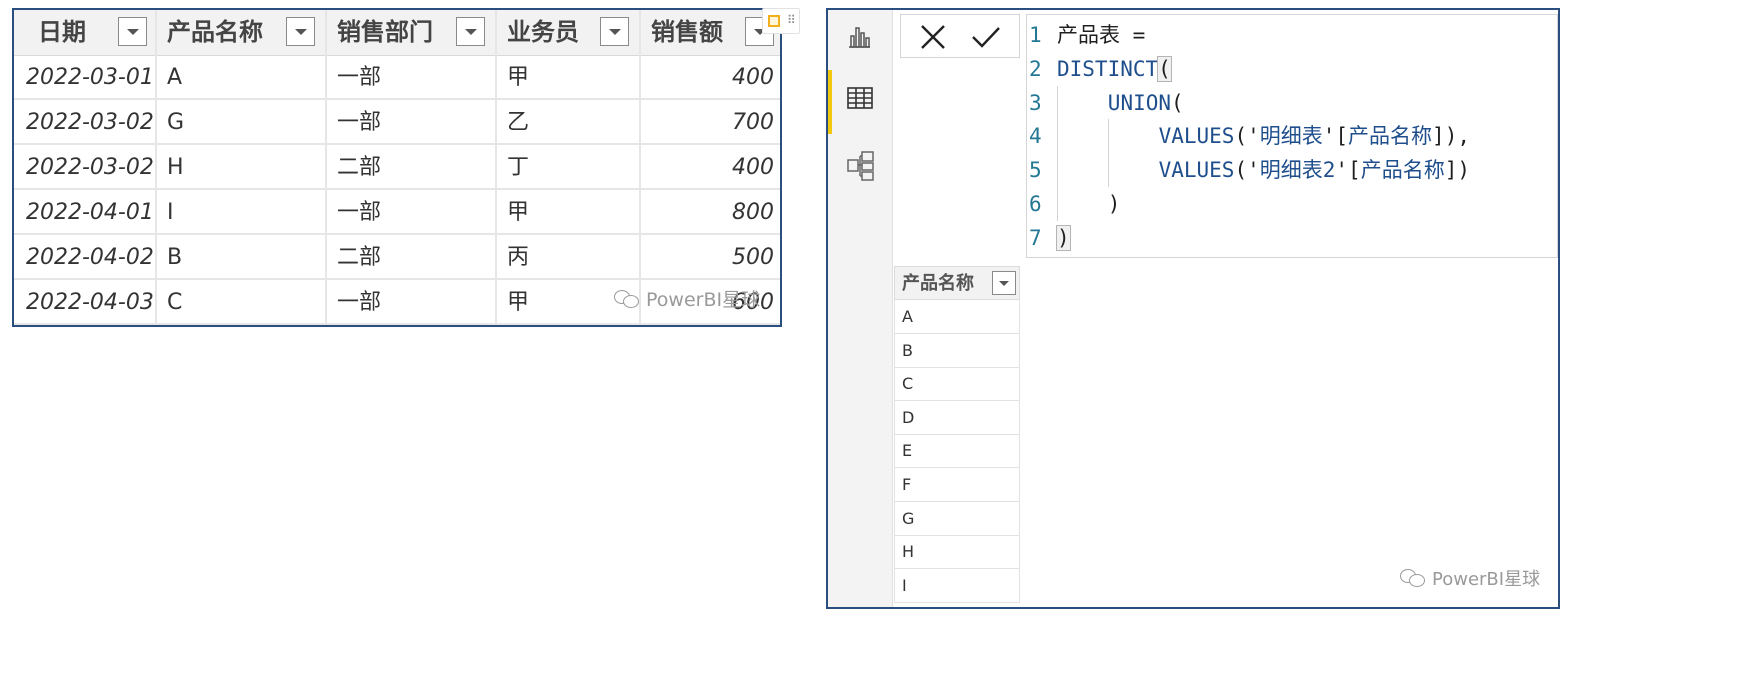 The image size is (1755, 689). I want to click on code-line: 2 DISTINCT(, so click(1292, 69).